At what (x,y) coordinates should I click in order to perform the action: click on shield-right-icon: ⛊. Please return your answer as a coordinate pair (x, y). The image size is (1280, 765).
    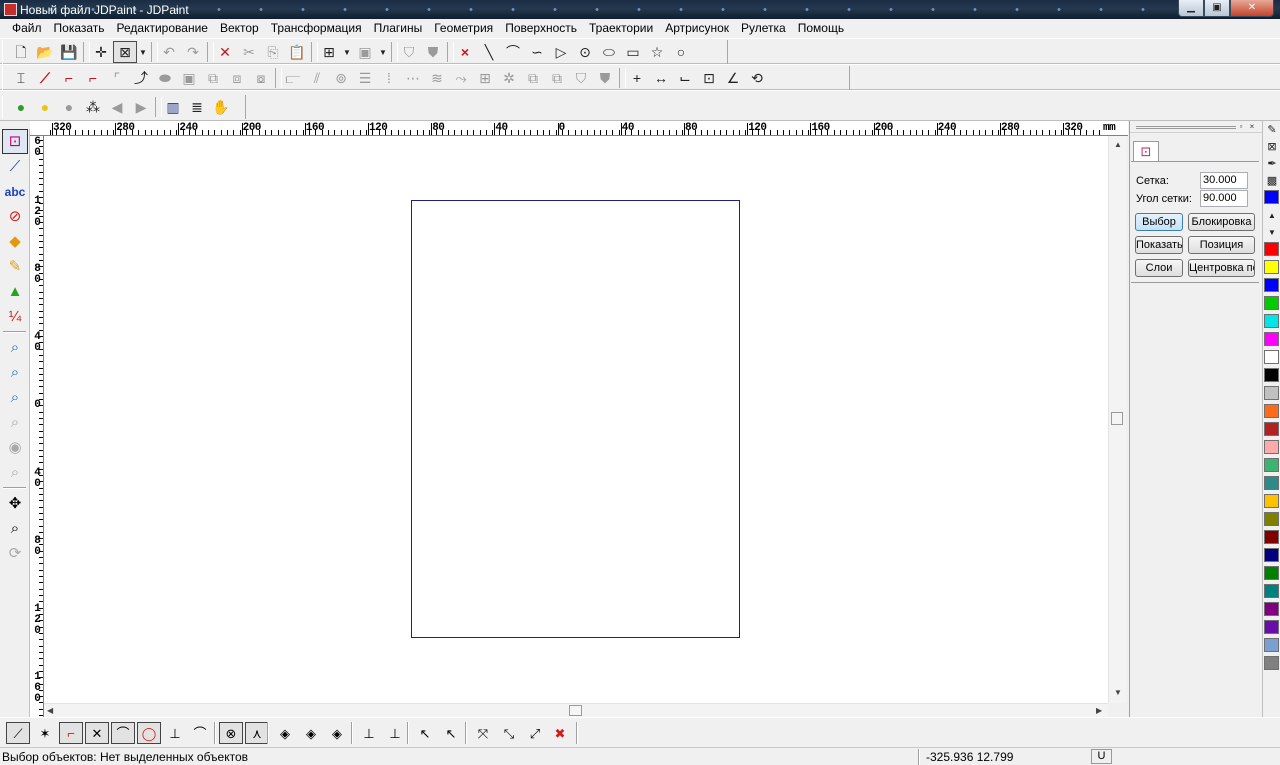
    Looking at the image, I should click on (433, 52).